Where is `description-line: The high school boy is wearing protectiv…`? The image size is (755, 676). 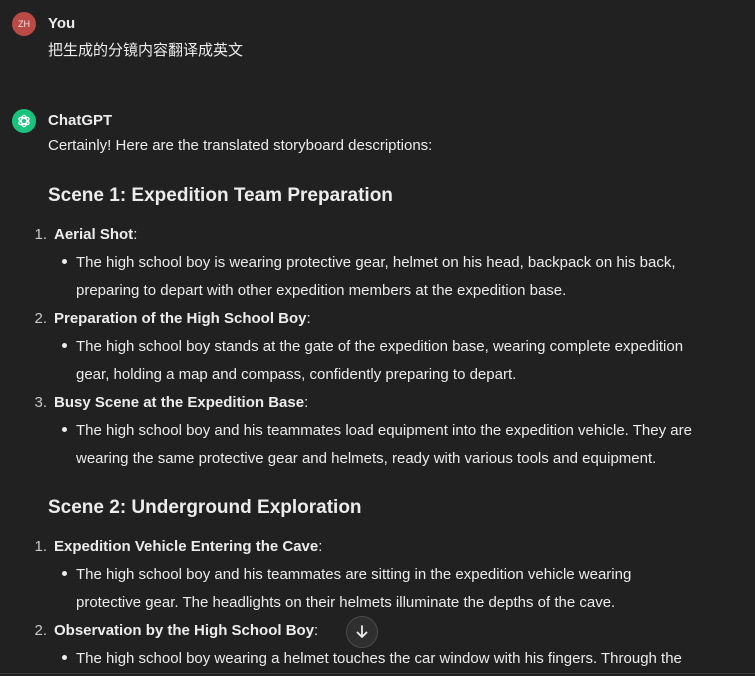 description-line: The high school boy is wearing protectiv… is located at coordinates (376, 262).